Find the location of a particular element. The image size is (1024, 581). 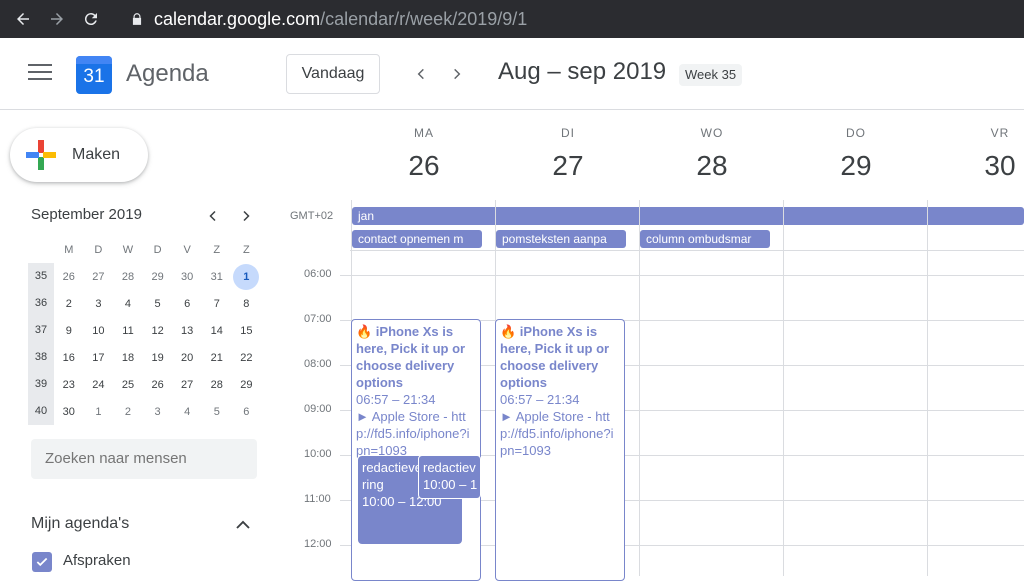

mini-day: 8 is located at coordinates (247, 304).